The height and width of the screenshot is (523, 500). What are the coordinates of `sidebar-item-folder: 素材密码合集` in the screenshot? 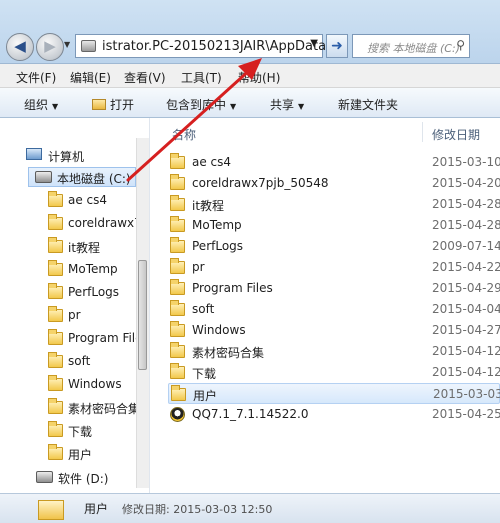 It's located at (92, 408).